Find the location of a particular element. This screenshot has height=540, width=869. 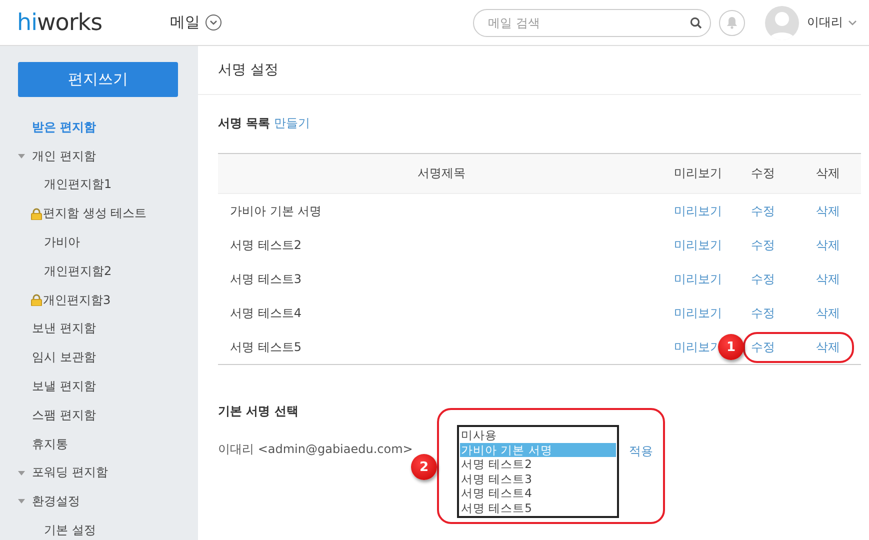

column-header: 서명제목 is located at coordinates (441, 173).